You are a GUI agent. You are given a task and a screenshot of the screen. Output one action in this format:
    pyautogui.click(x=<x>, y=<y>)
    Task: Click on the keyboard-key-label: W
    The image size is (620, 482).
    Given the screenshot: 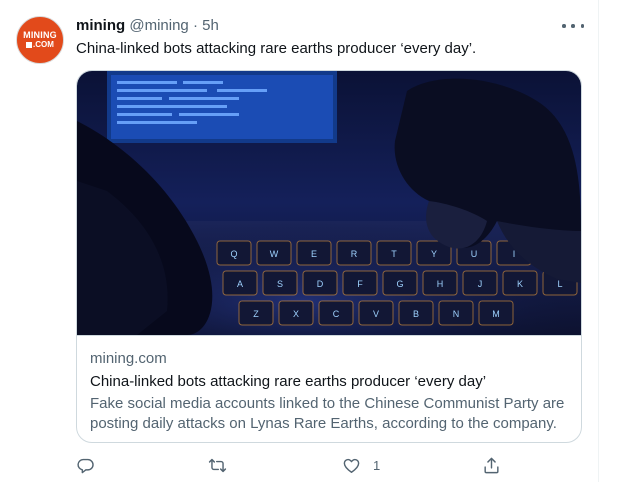 What is the action you would take?
    pyautogui.click(x=274, y=254)
    